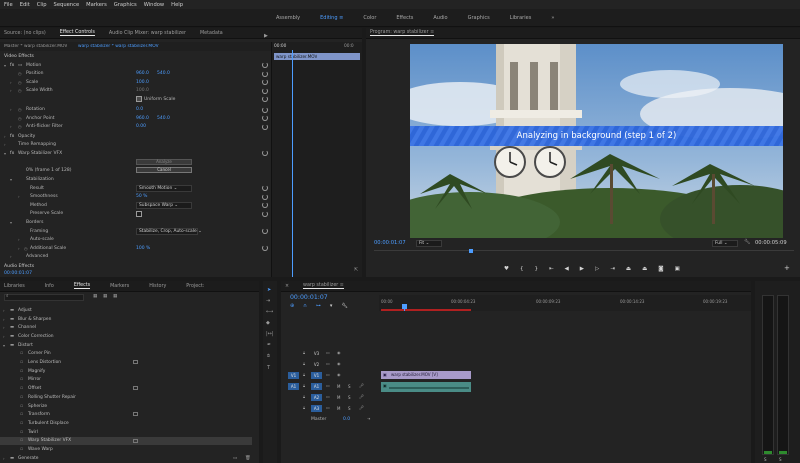  What do you see at coordinates (440, 18) in the screenshot?
I see `workspace-audio: Audio` at bounding box center [440, 18].